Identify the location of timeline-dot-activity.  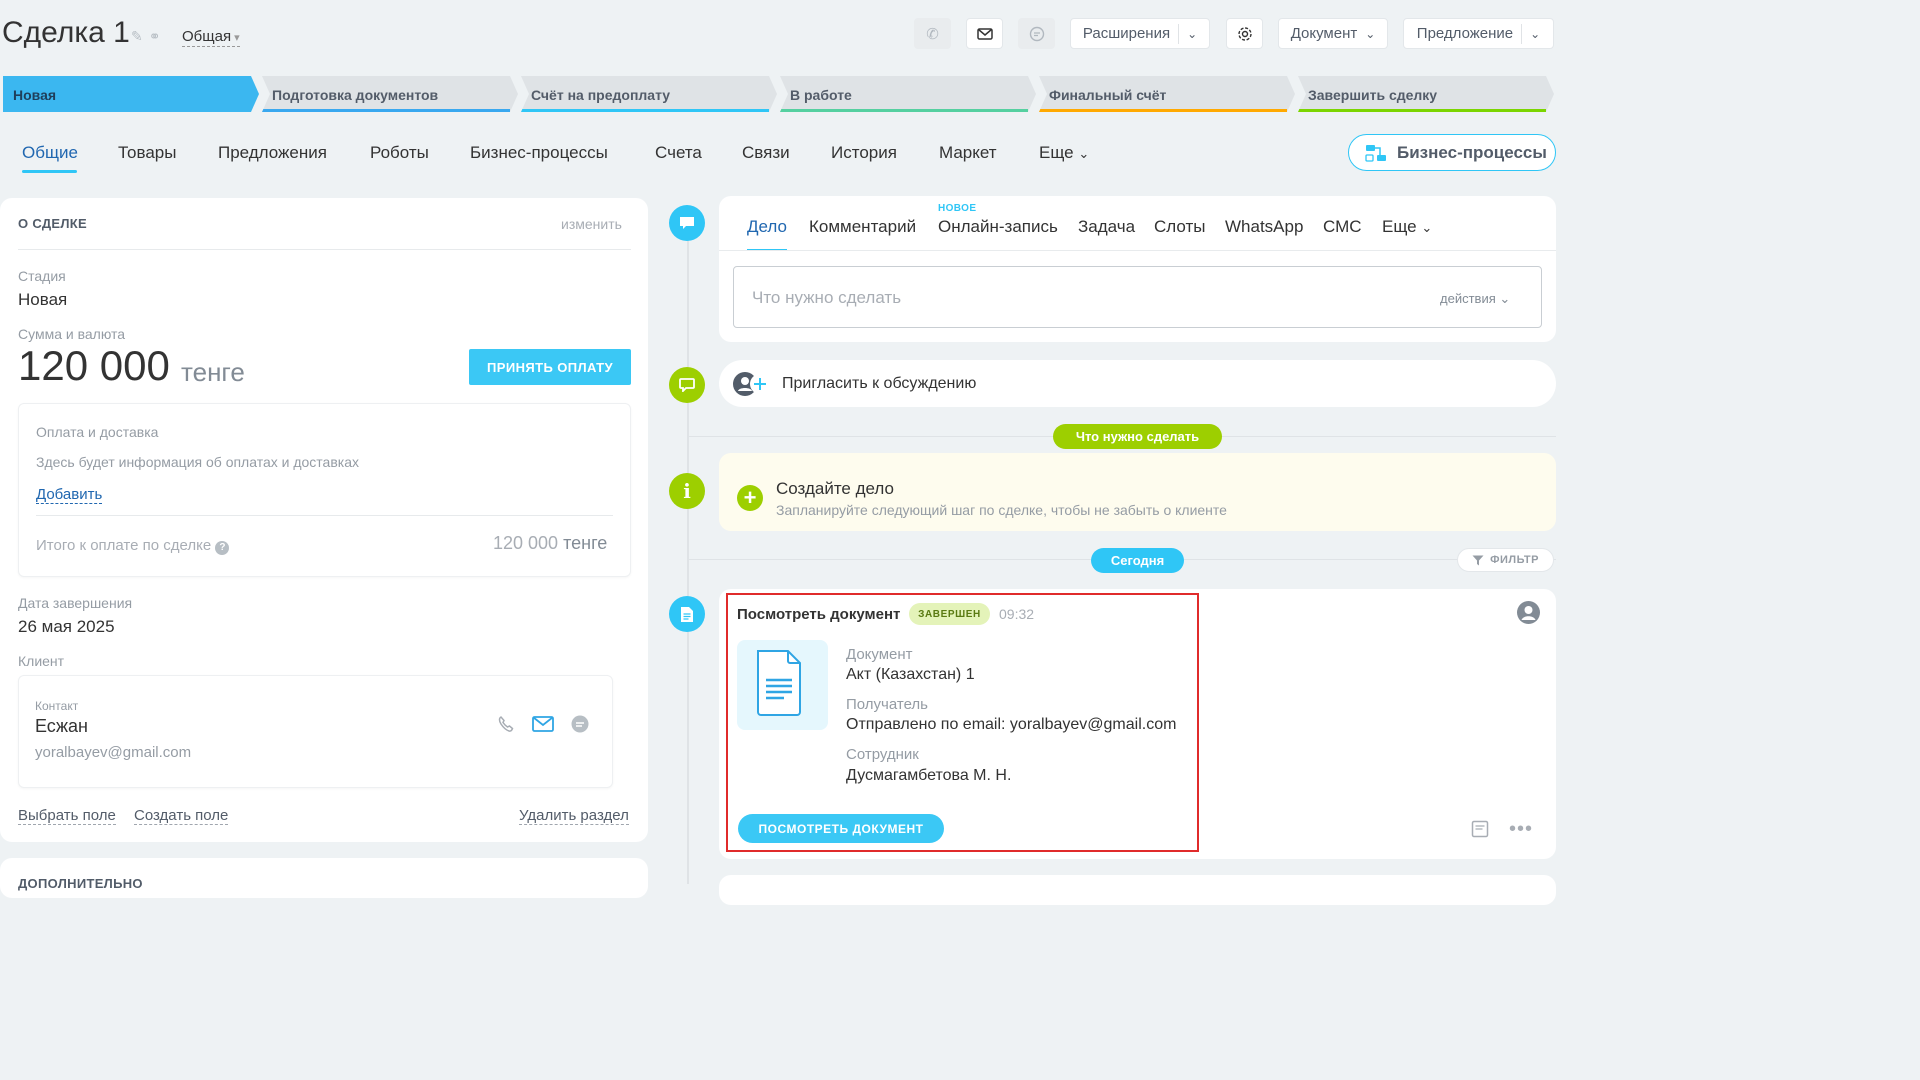
(687, 223).